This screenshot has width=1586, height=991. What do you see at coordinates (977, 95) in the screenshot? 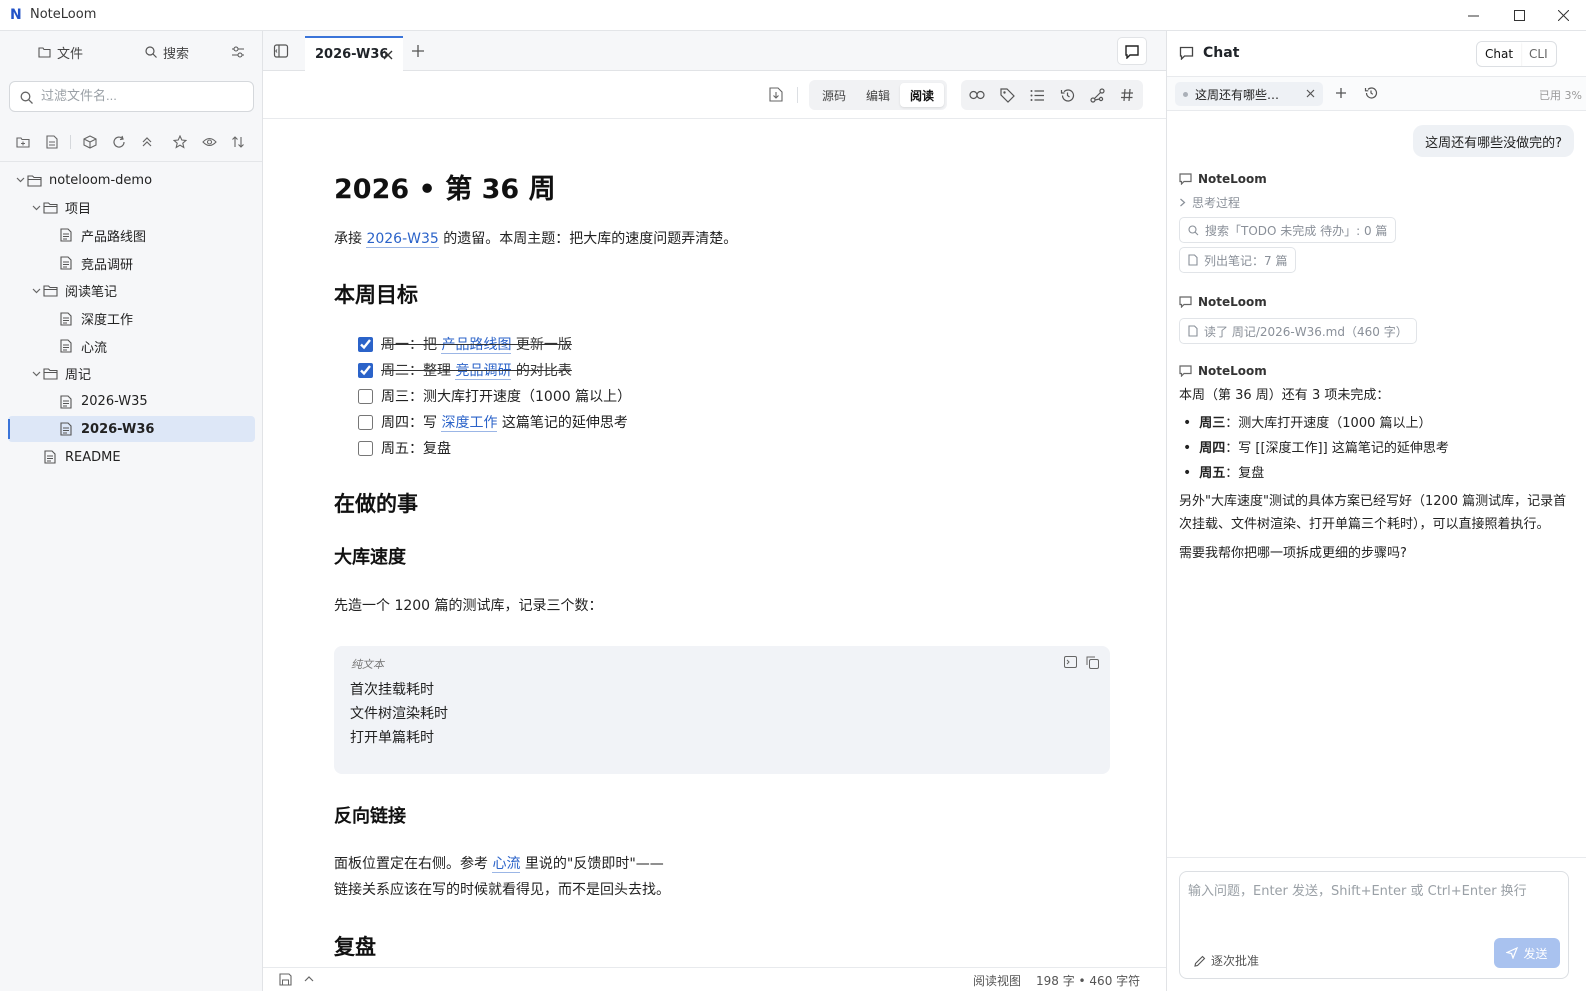
I see `link-button` at bounding box center [977, 95].